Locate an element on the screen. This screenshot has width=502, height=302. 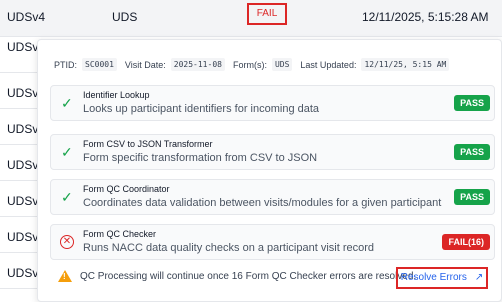
last-updated-label: Last Updated: is located at coordinates (328, 64).